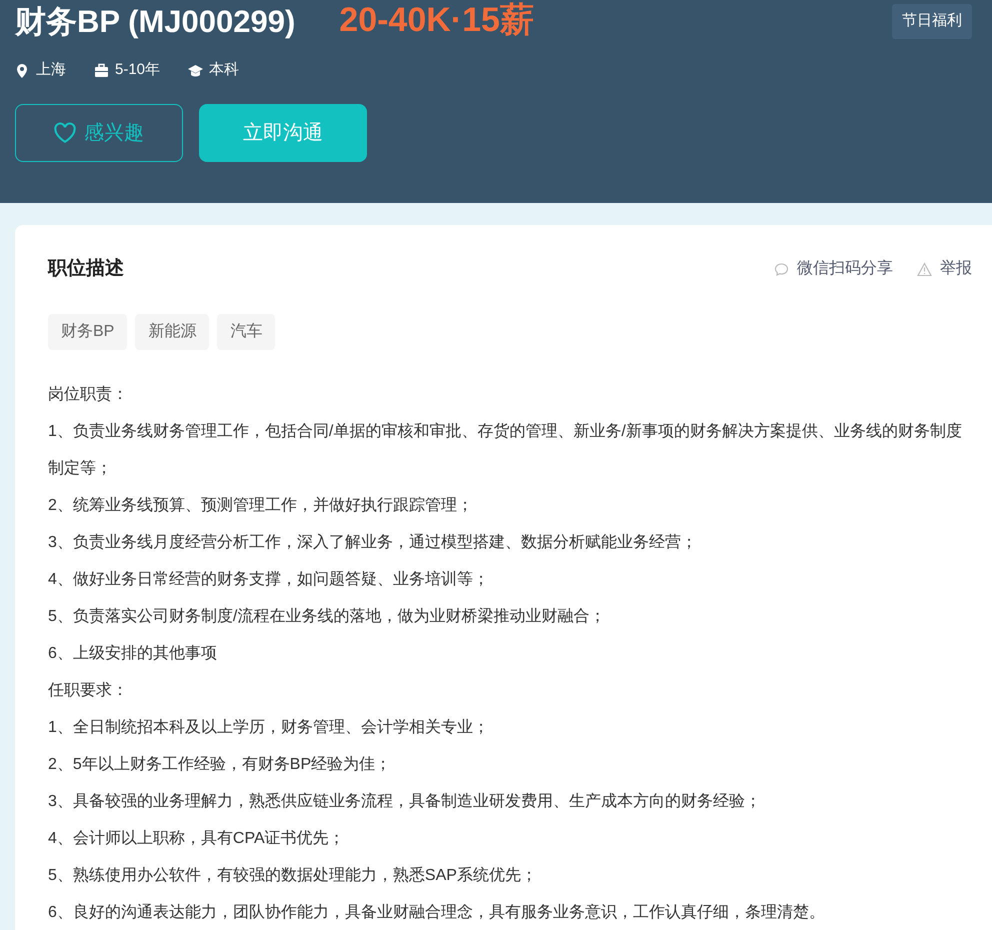 The height and width of the screenshot is (930, 992). What do you see at coordinates (99, 133) in the screenshot?
I see `interest-button: 感兴趣` at bounding box center [99, 133].